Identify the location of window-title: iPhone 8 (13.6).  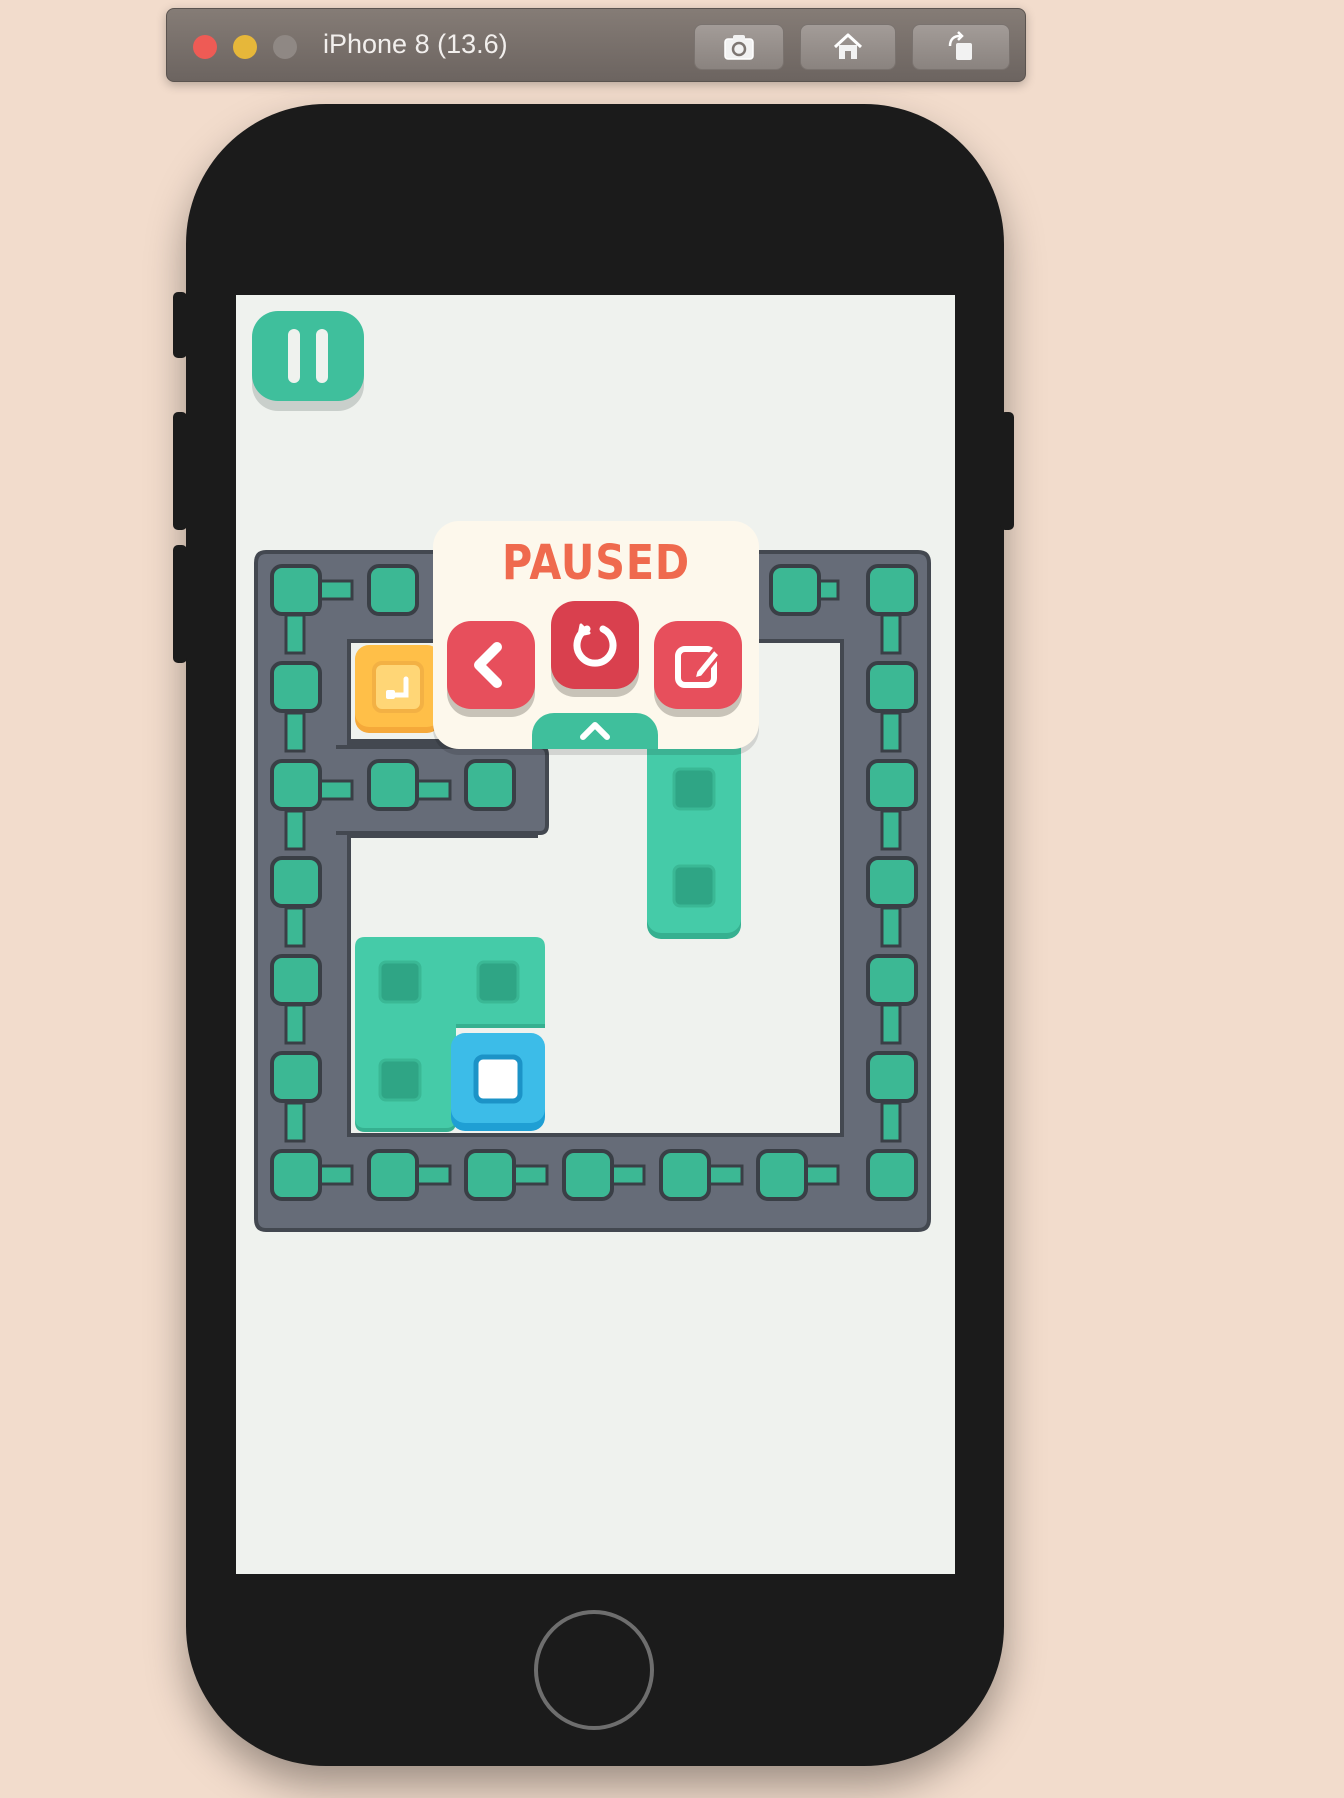
(415, 44).